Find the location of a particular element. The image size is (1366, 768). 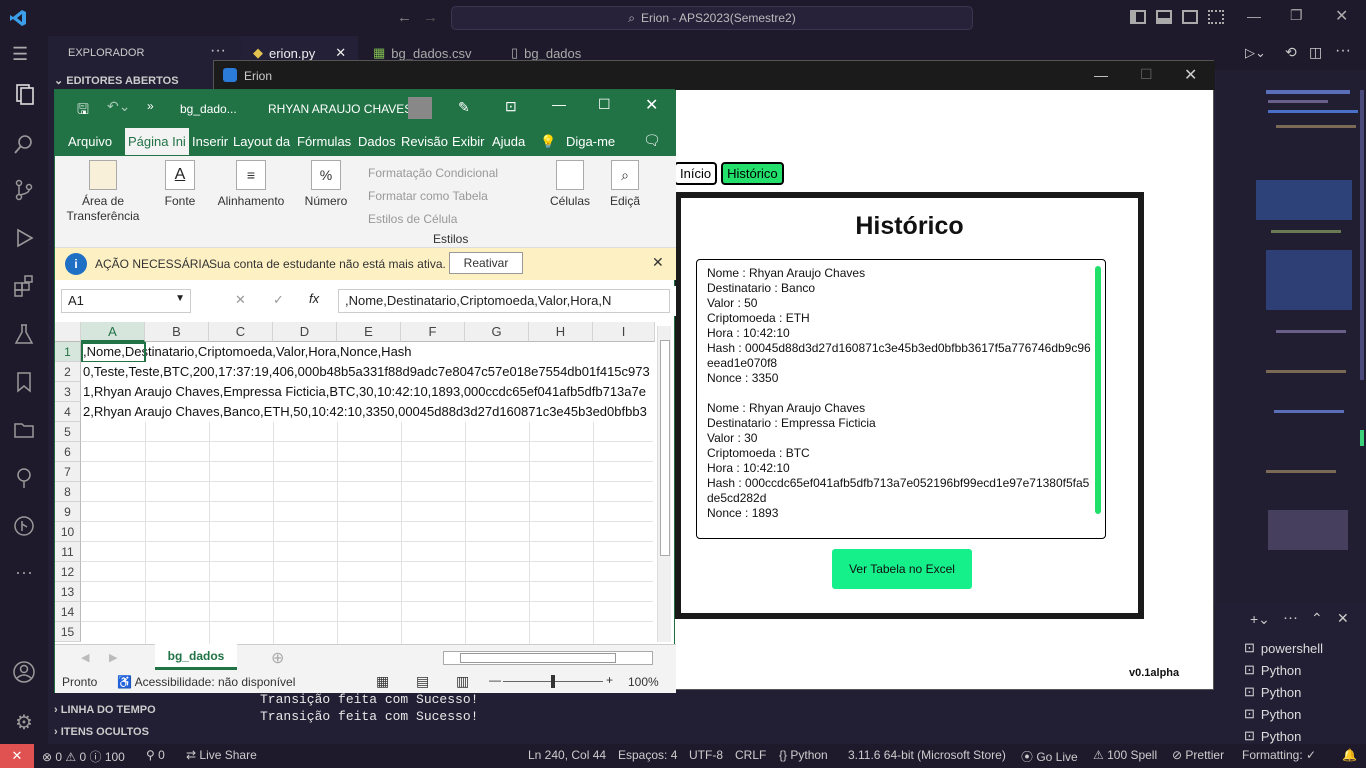

row-header: 5 is located at coordinates (68, 432).